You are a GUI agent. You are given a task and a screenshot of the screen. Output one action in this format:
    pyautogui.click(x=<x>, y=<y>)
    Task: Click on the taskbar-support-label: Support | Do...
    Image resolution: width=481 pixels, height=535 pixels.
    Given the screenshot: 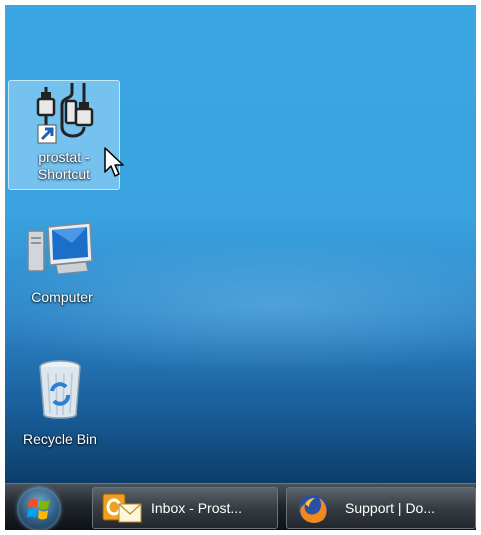 What is the action you would take?
    pyautogui.click(x=390, y=508)
    